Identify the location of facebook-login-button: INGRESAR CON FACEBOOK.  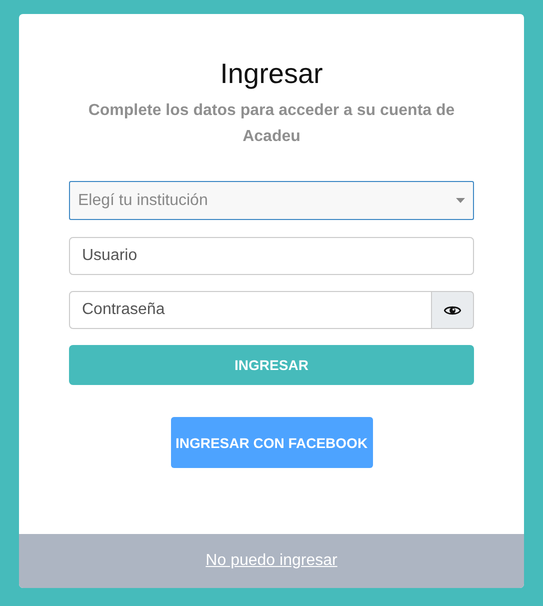
(271, 442).